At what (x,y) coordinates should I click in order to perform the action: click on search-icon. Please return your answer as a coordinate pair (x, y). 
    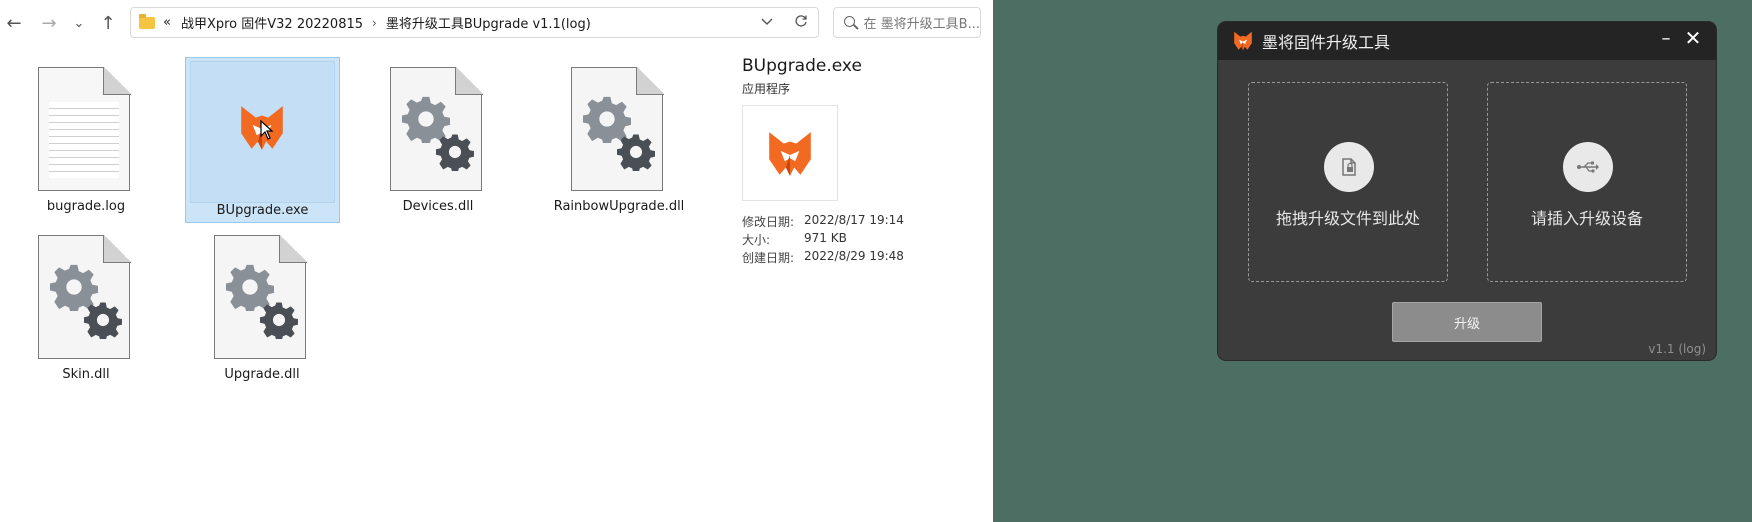
    Looking at the image, I should click on (850, 22).